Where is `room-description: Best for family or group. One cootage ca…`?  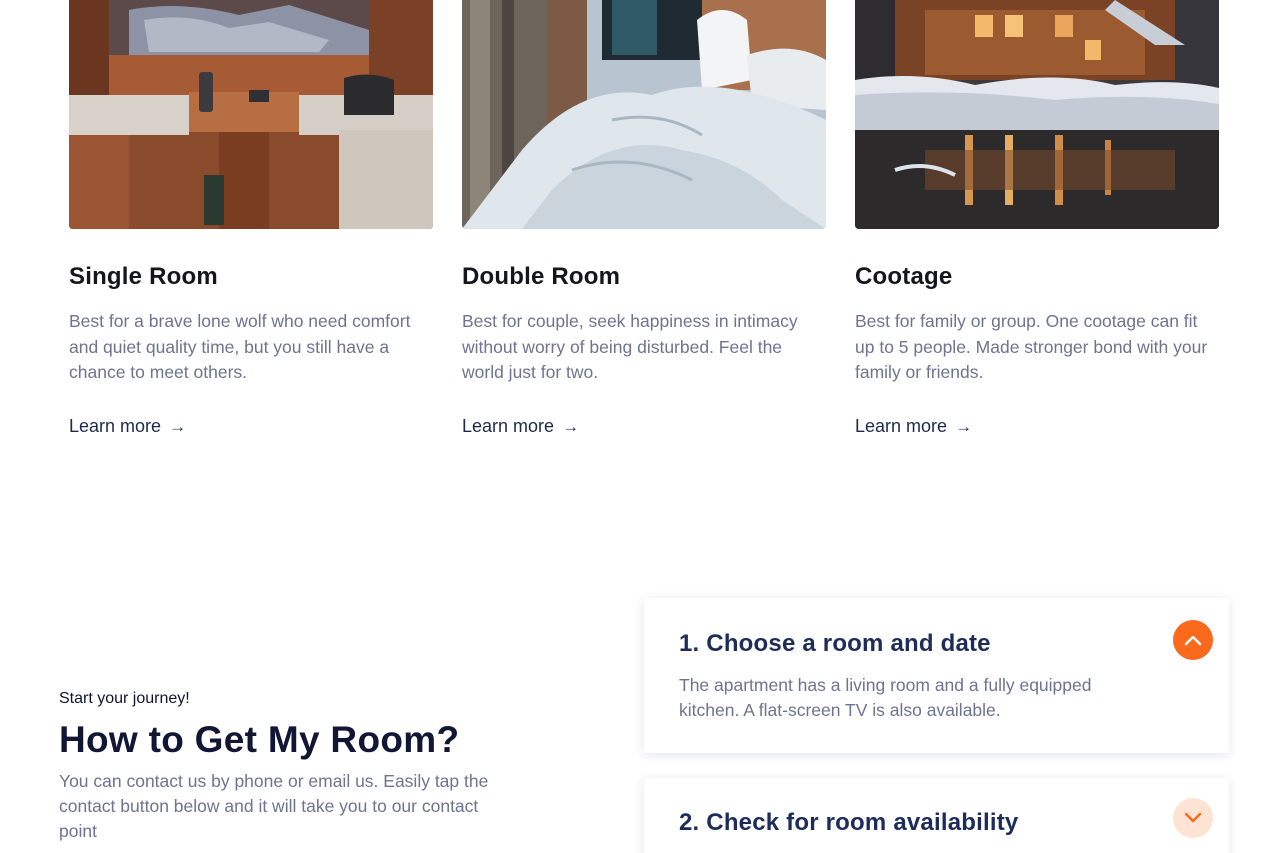
room-description: Best for family or group. One cootage ca… is located at coordinates (1031, 346).